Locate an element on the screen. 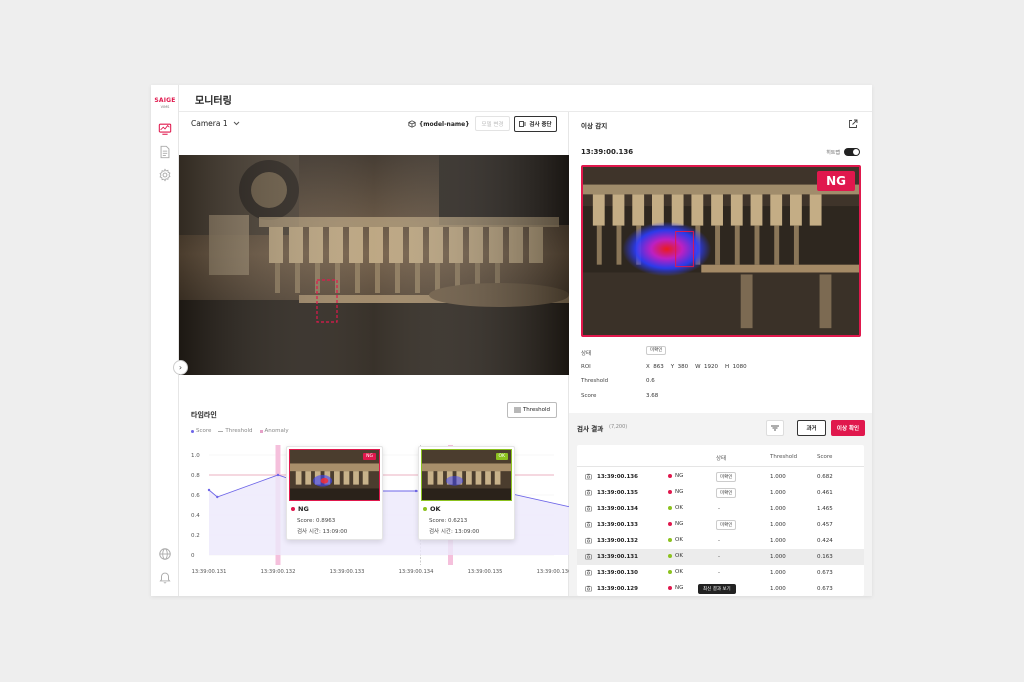  table-row: 13:39:00.132 OK - 1.000 0.424 is located at coordinates (720, 541).